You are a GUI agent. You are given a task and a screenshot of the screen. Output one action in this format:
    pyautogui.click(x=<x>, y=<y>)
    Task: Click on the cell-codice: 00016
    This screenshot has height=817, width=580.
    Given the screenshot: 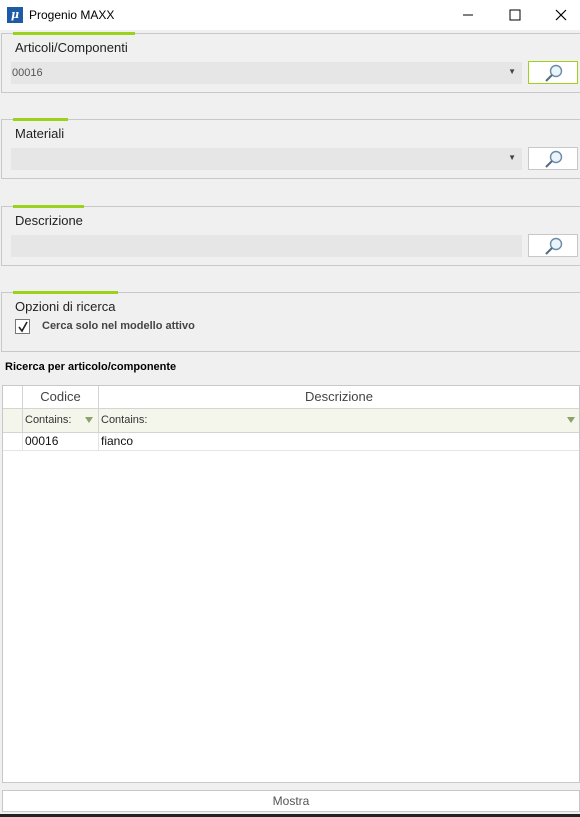 What is the action you would take?
    pyautogui.click(x=61, y=441)
    